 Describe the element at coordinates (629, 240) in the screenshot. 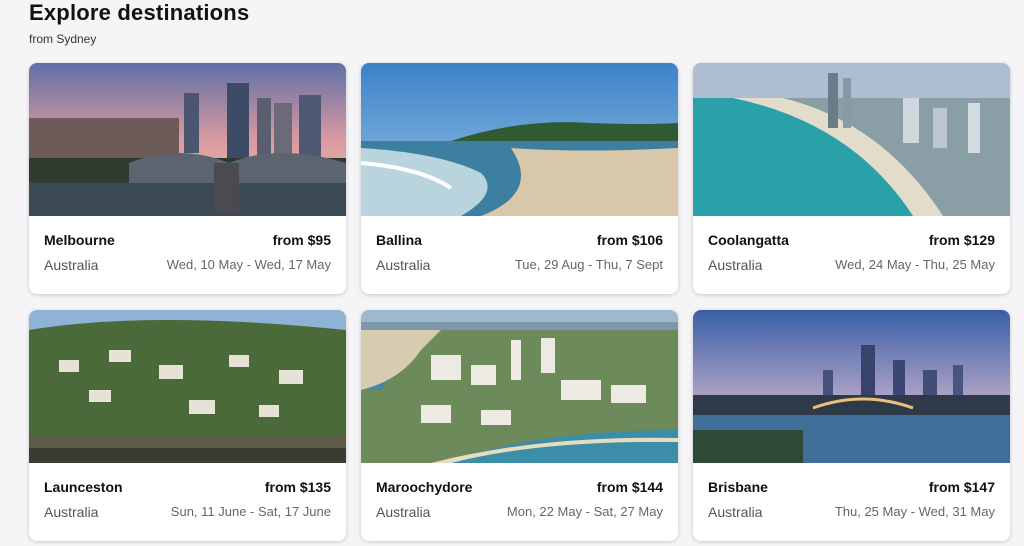

I see `card-price: from $106` at that location.